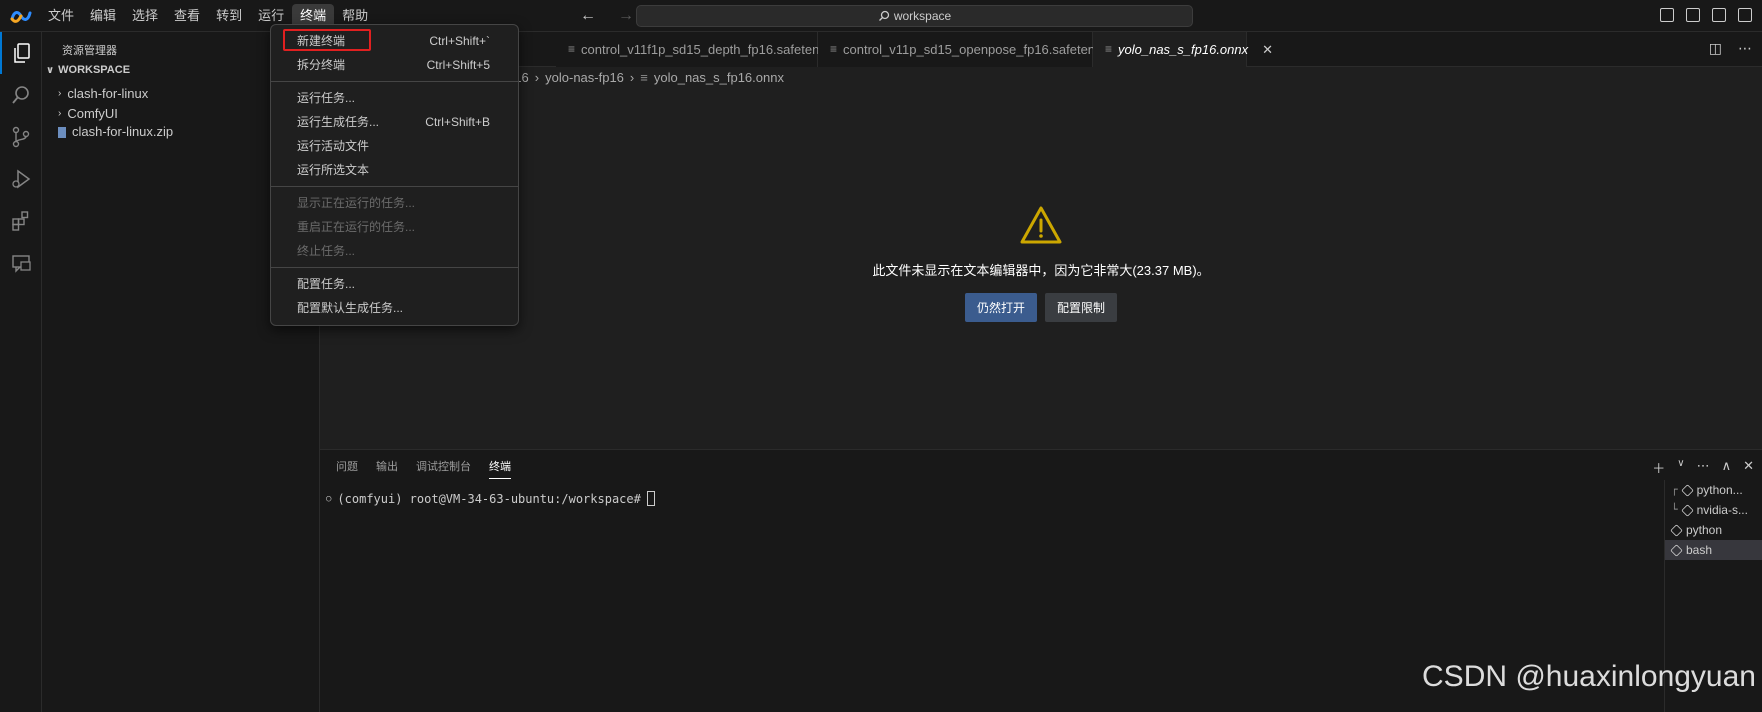  Describe the element at coordinates (1693, 15) in the screenshot. I see `toggle-panel-icon` at that location.